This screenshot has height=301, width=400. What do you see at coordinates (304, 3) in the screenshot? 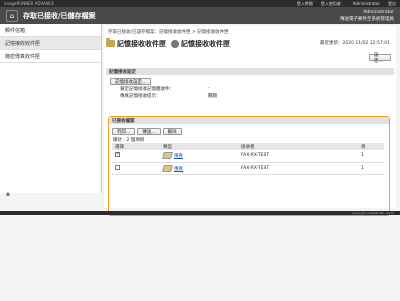
I see `login-time-label: 登入時間` at bounding box center [304, 3].